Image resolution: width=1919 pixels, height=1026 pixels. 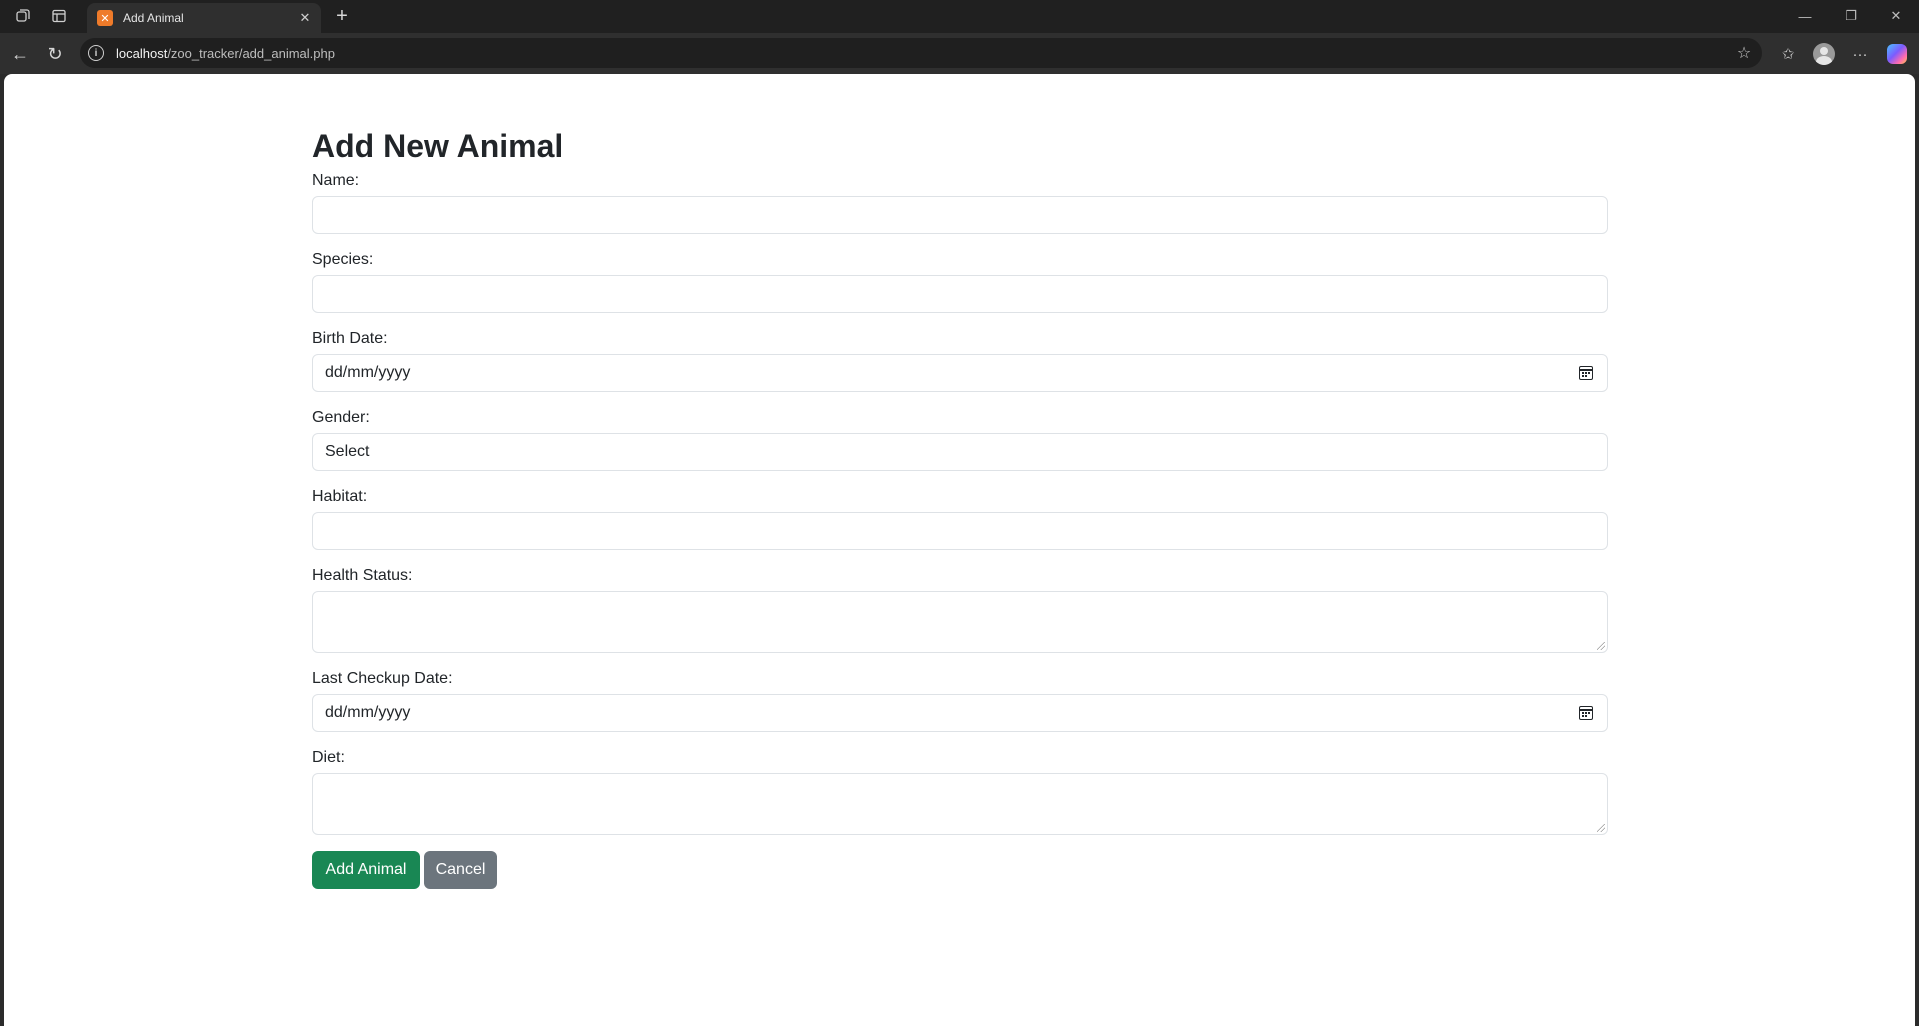 What do you see at coordinates (105, 18) in the screenshot?
I see `xampp-favicon-icon: ✕` at bounding box center [105, 18].